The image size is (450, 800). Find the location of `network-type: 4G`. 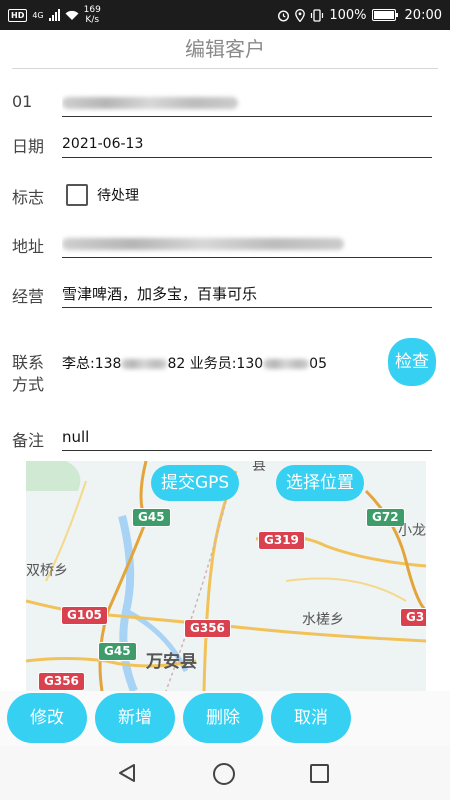

network-type: 4G is located at coordinates (38, 15).